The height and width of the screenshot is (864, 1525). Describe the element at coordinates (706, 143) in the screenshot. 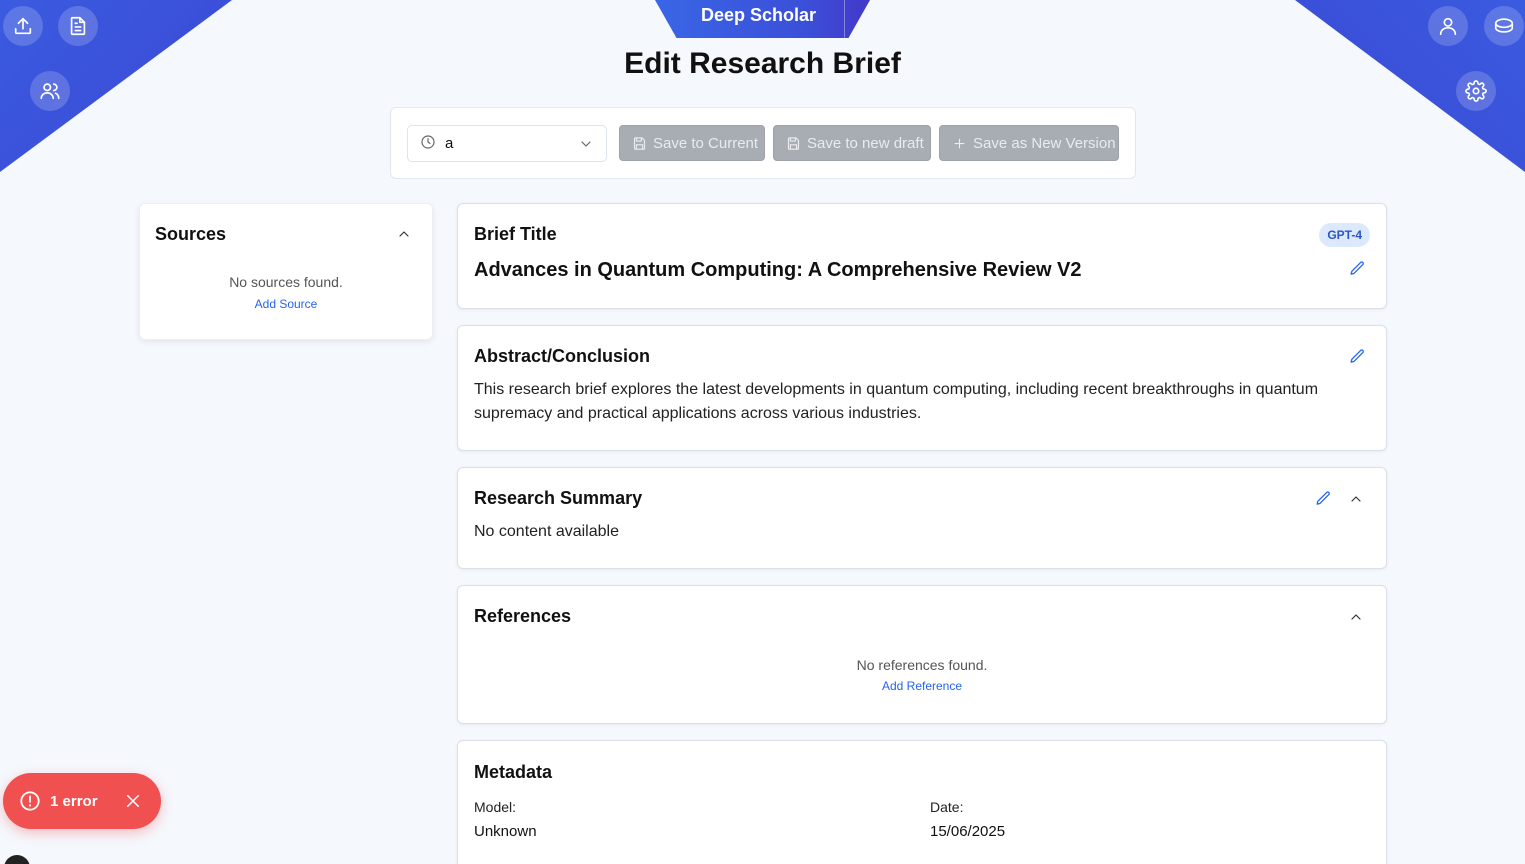

I see `save-to-current-label: Save to Current` at that location.